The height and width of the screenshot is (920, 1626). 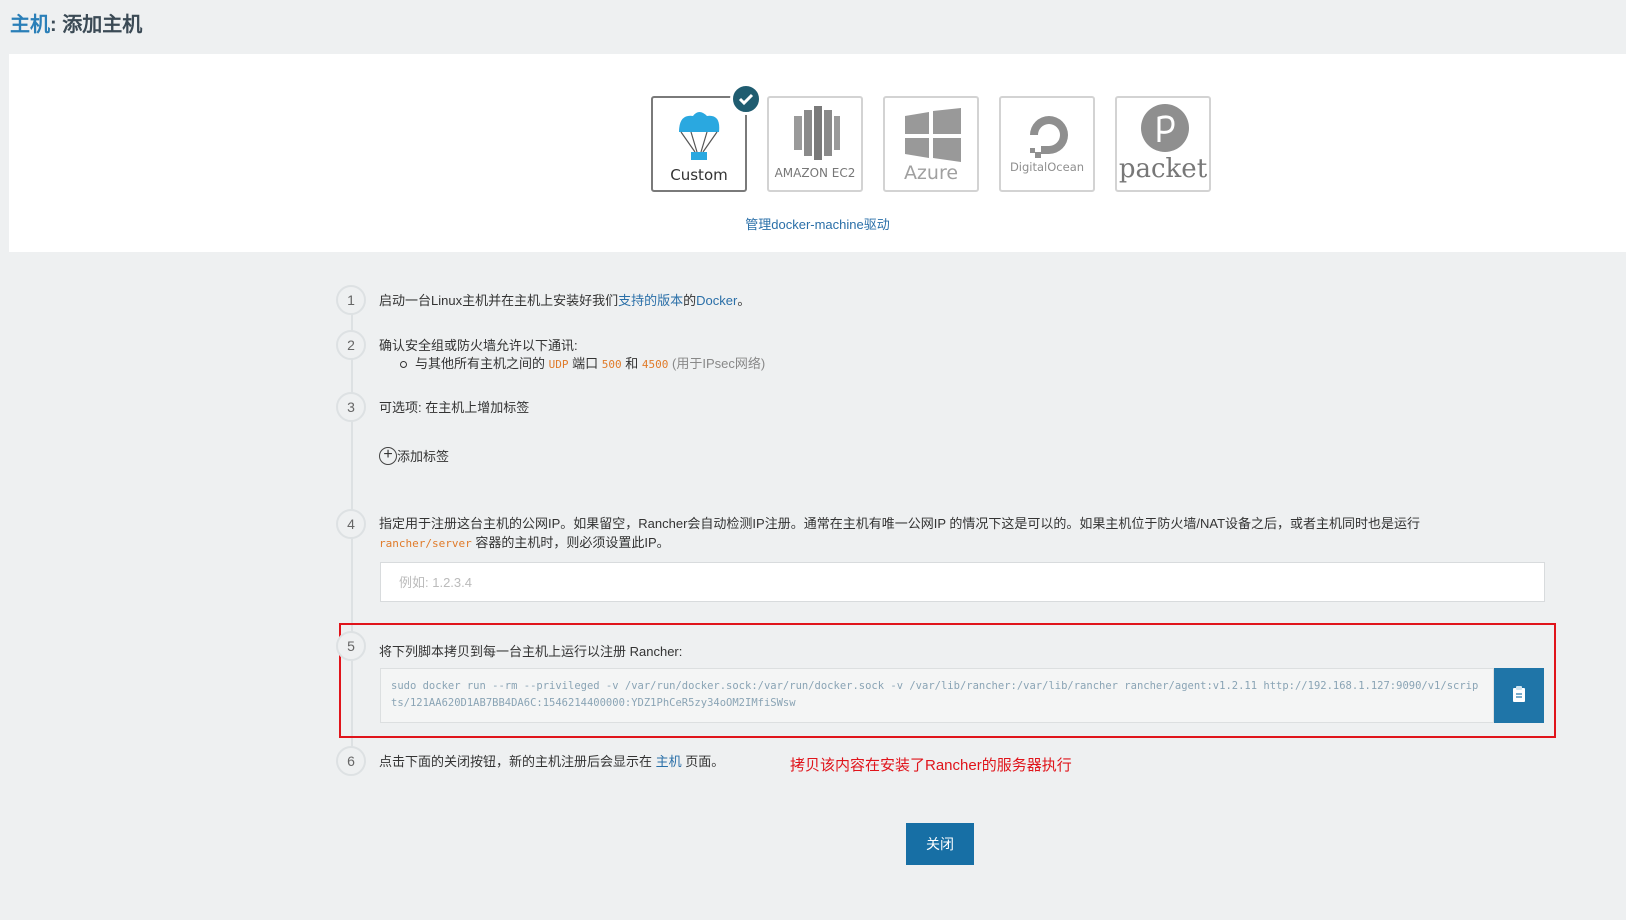 What do you see at coordinates (705, 761) in the screenshot?
I see `step-6-post: 页面。` at bounding box center [705, 761].